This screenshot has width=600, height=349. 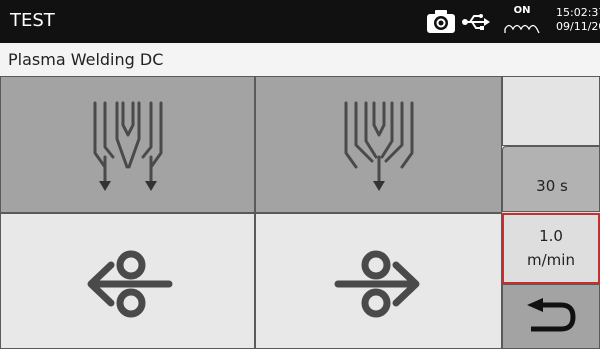 What do you see at coordinates (522, 21) in the screenshot?
I see `heating-on-icon: ON` at bounding box center [522, 21].